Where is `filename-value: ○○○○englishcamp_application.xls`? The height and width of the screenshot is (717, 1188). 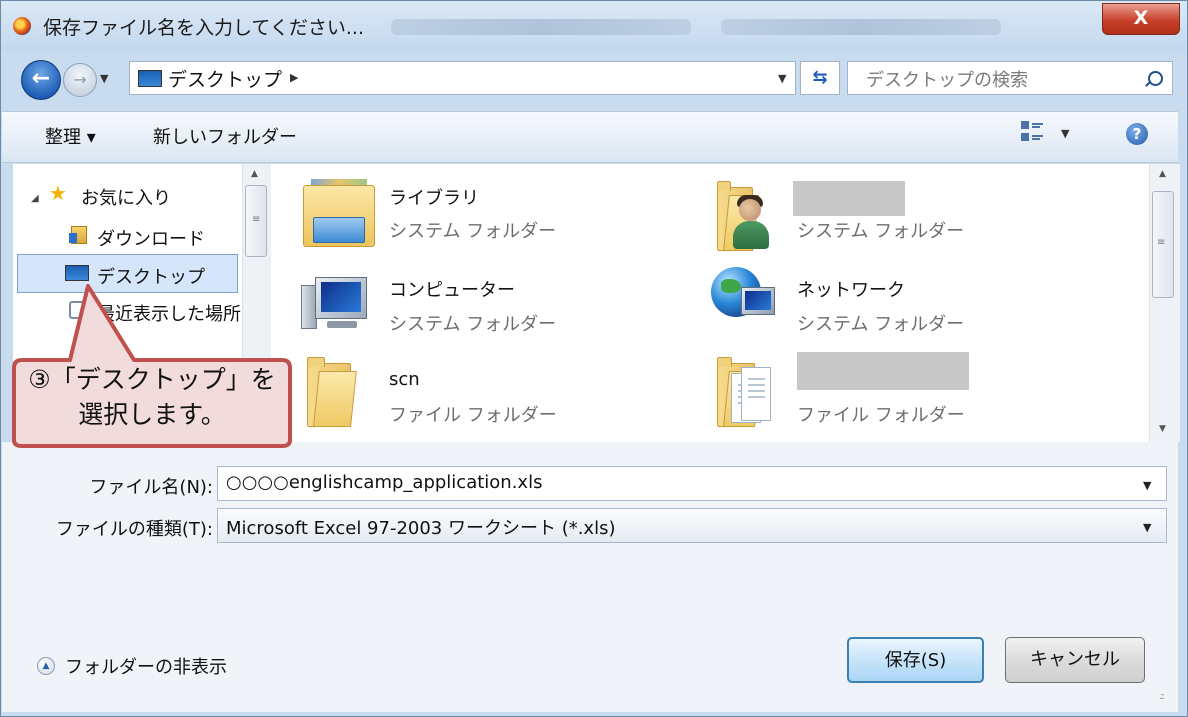
filename-value: ○○○○englishcamp_application.xls is located at coordinates (384, 482).